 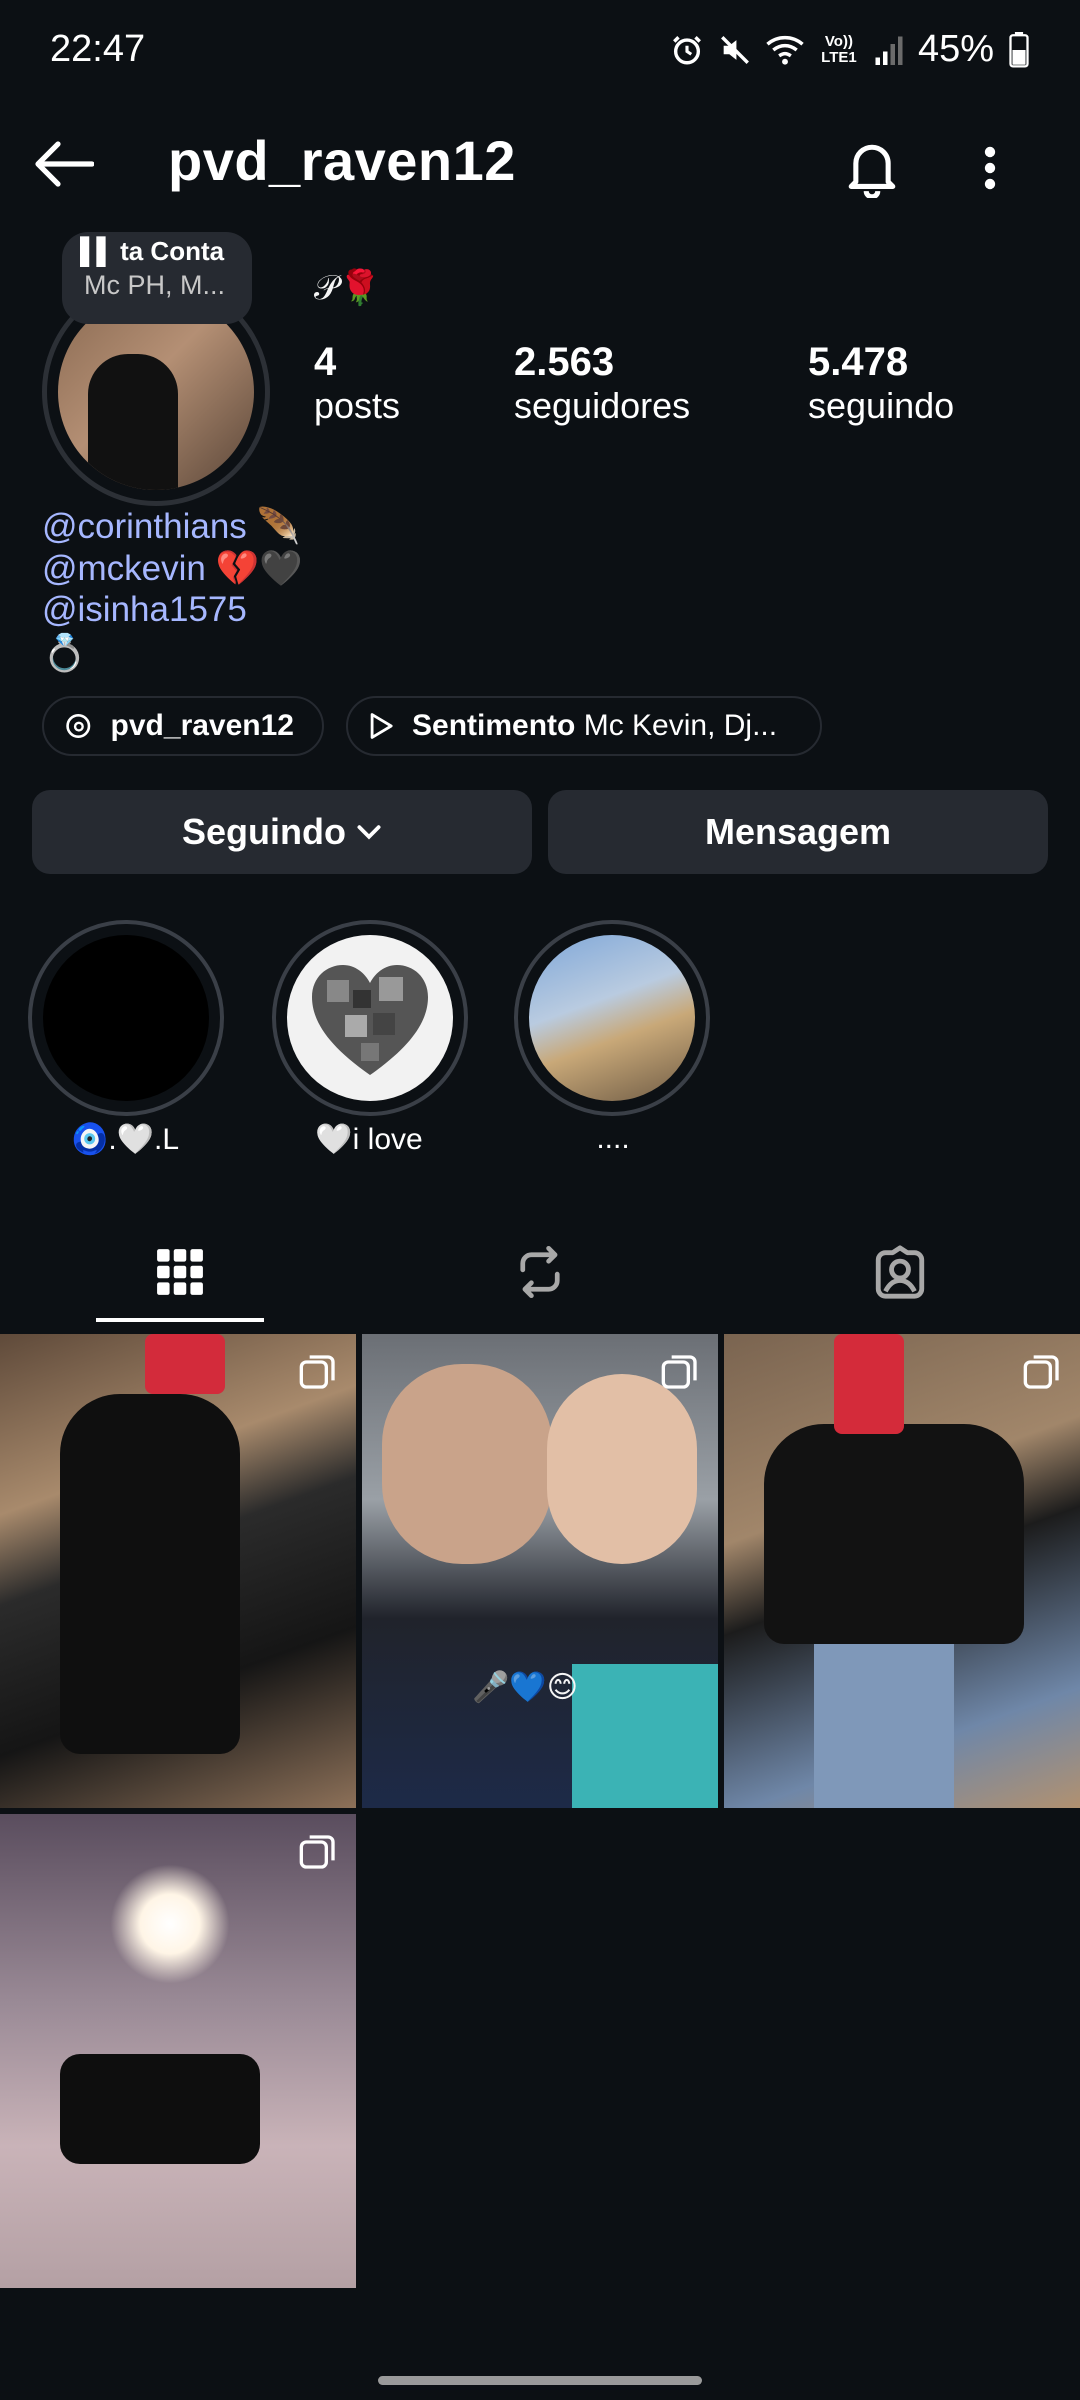 I want to click on heart-collage-icon, so click(x=370, y=1020).